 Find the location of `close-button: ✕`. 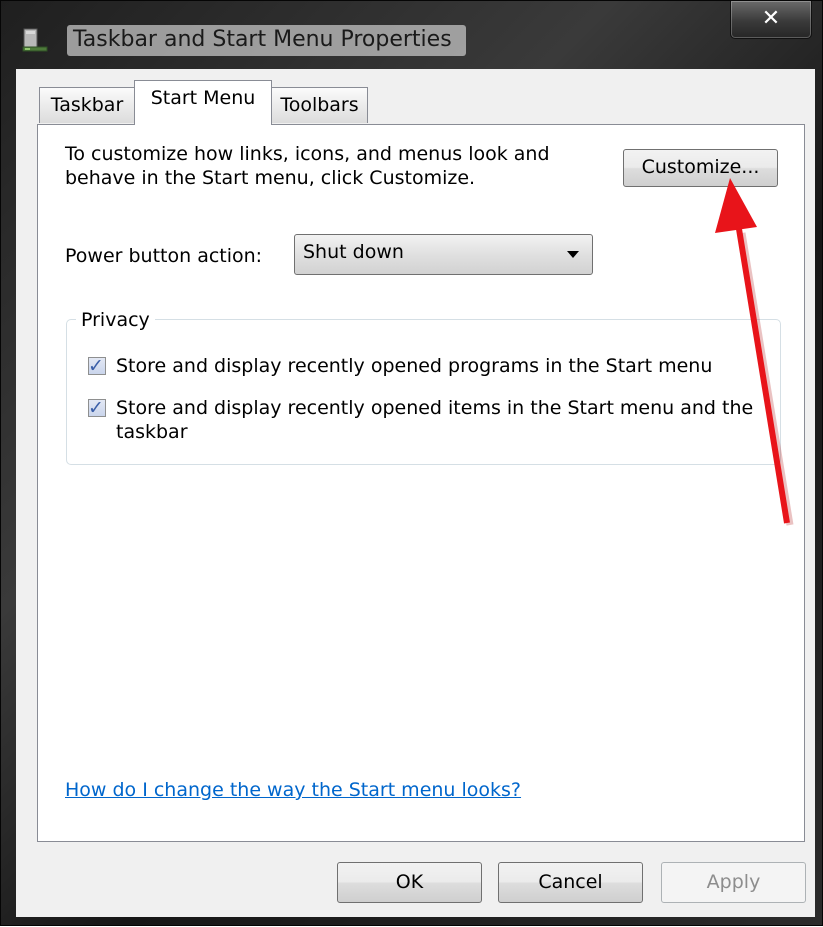

close-button: ✕ is located at coordinates (771, 20).